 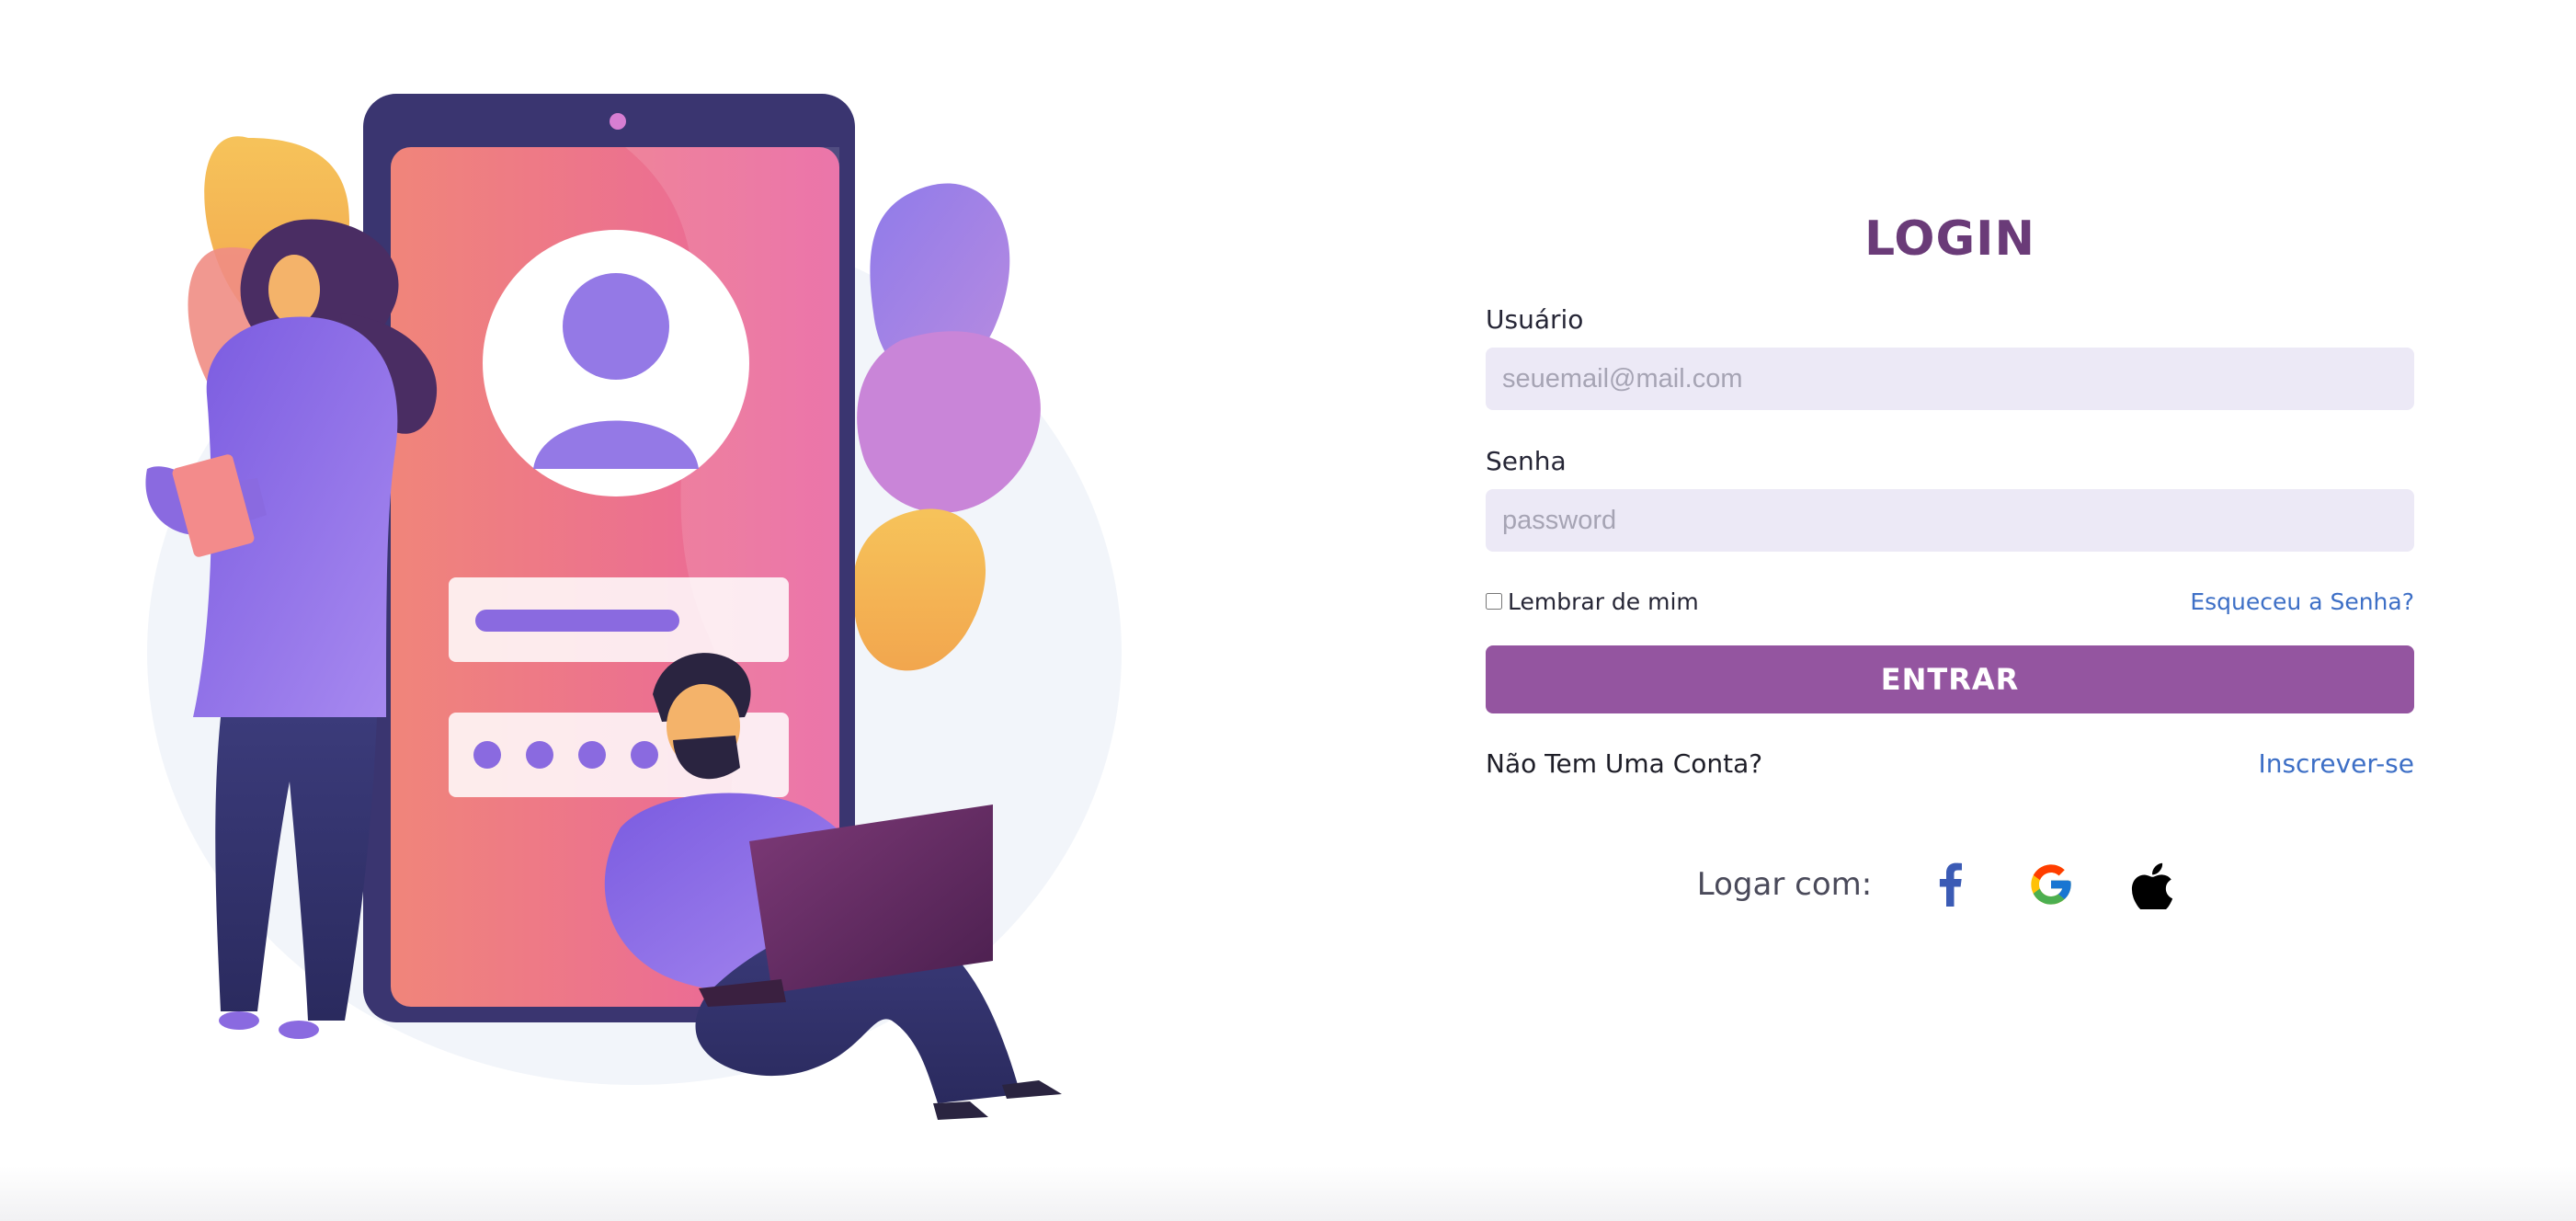 I want to click on avatar-head-icon, so click(x=616, y=326).